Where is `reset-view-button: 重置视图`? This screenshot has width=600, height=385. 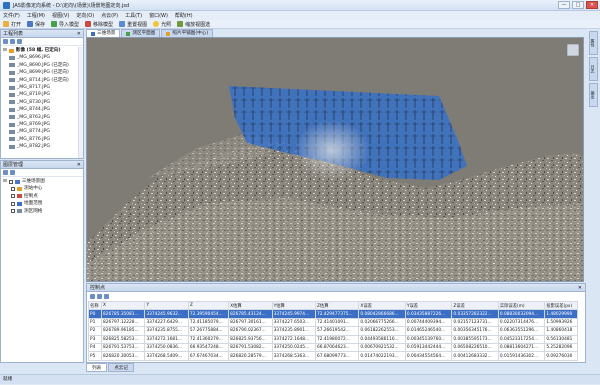 reset-view-button: 重置视图 is located at coordinates (133, 24).